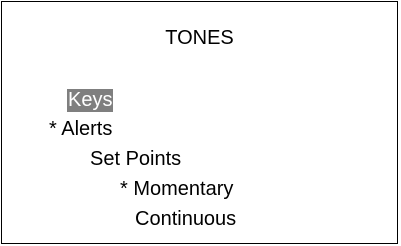  I want to click on menu-item-set-points: Set Points, so click(135, 159).